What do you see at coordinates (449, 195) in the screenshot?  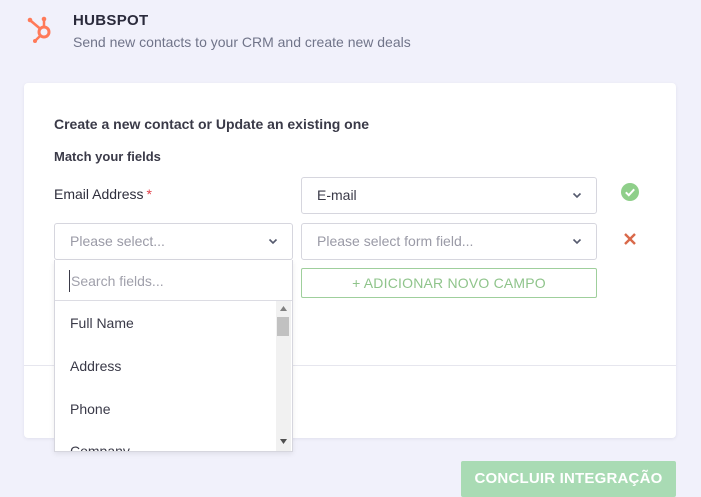 I see `email-form-field-select: E-mail` at bounding box center [449, 195].